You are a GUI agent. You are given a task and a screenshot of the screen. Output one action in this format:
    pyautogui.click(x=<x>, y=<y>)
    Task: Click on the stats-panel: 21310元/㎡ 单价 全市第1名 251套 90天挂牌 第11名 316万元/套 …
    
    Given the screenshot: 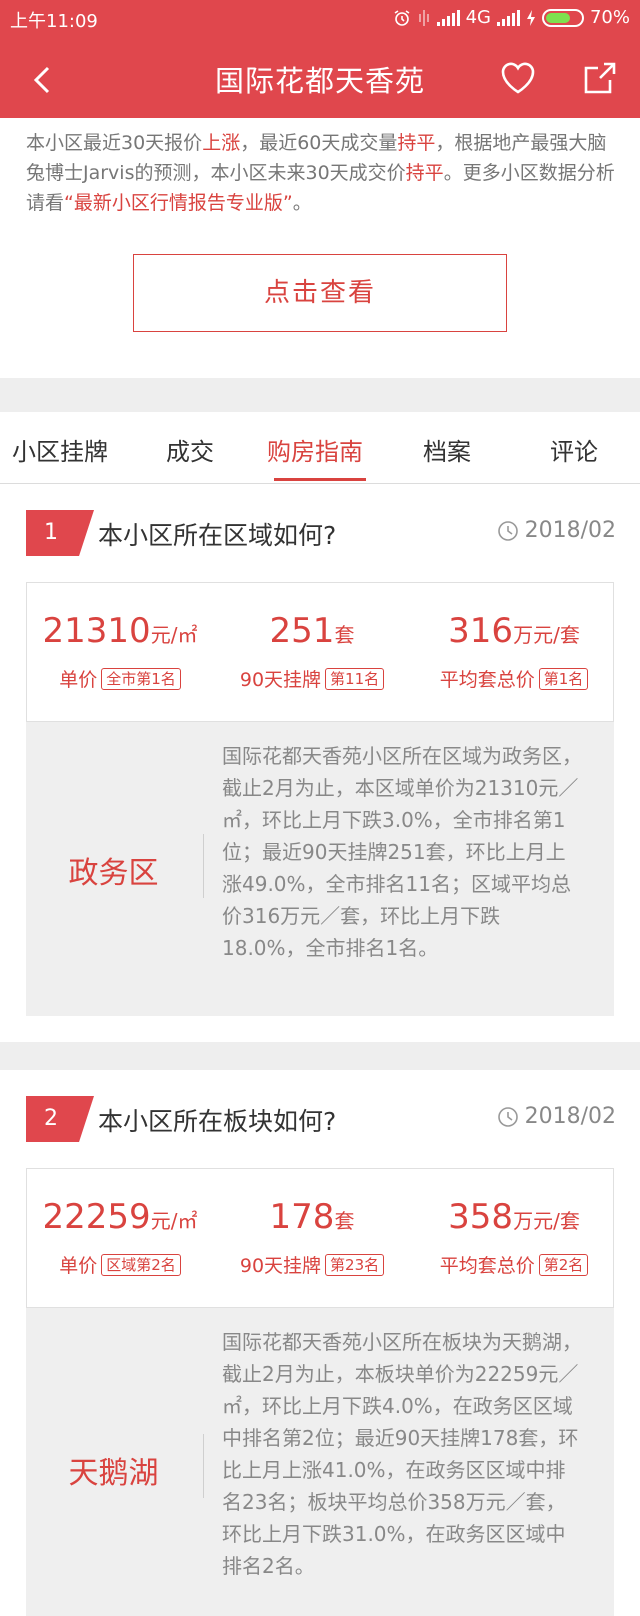 What is the action you would take?
    pyautogui.click(x=320, y=652)
    